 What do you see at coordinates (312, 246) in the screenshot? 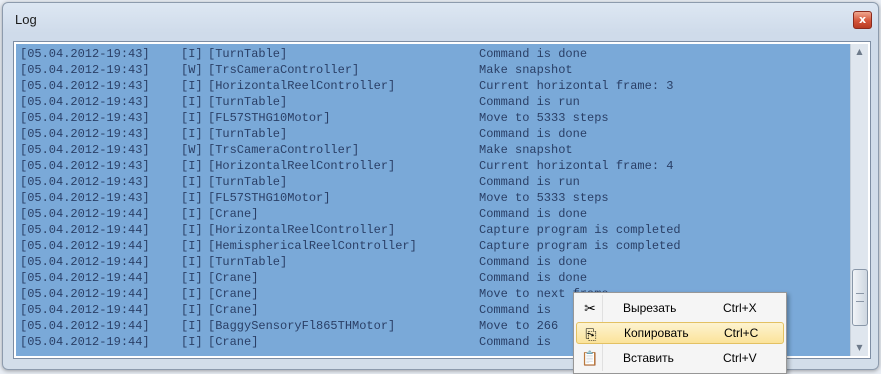
I see `log-source: [HemisphericalReelController]` at bounding box center [312, 246].